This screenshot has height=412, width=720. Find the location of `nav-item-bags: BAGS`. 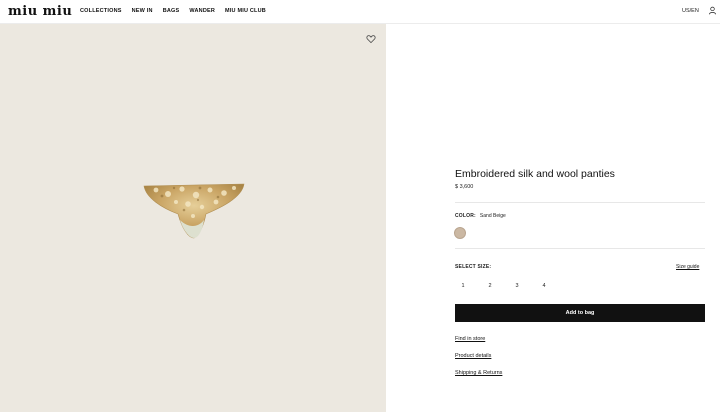

nav-item-bags: BAGS is located at coordinates (171, 11).